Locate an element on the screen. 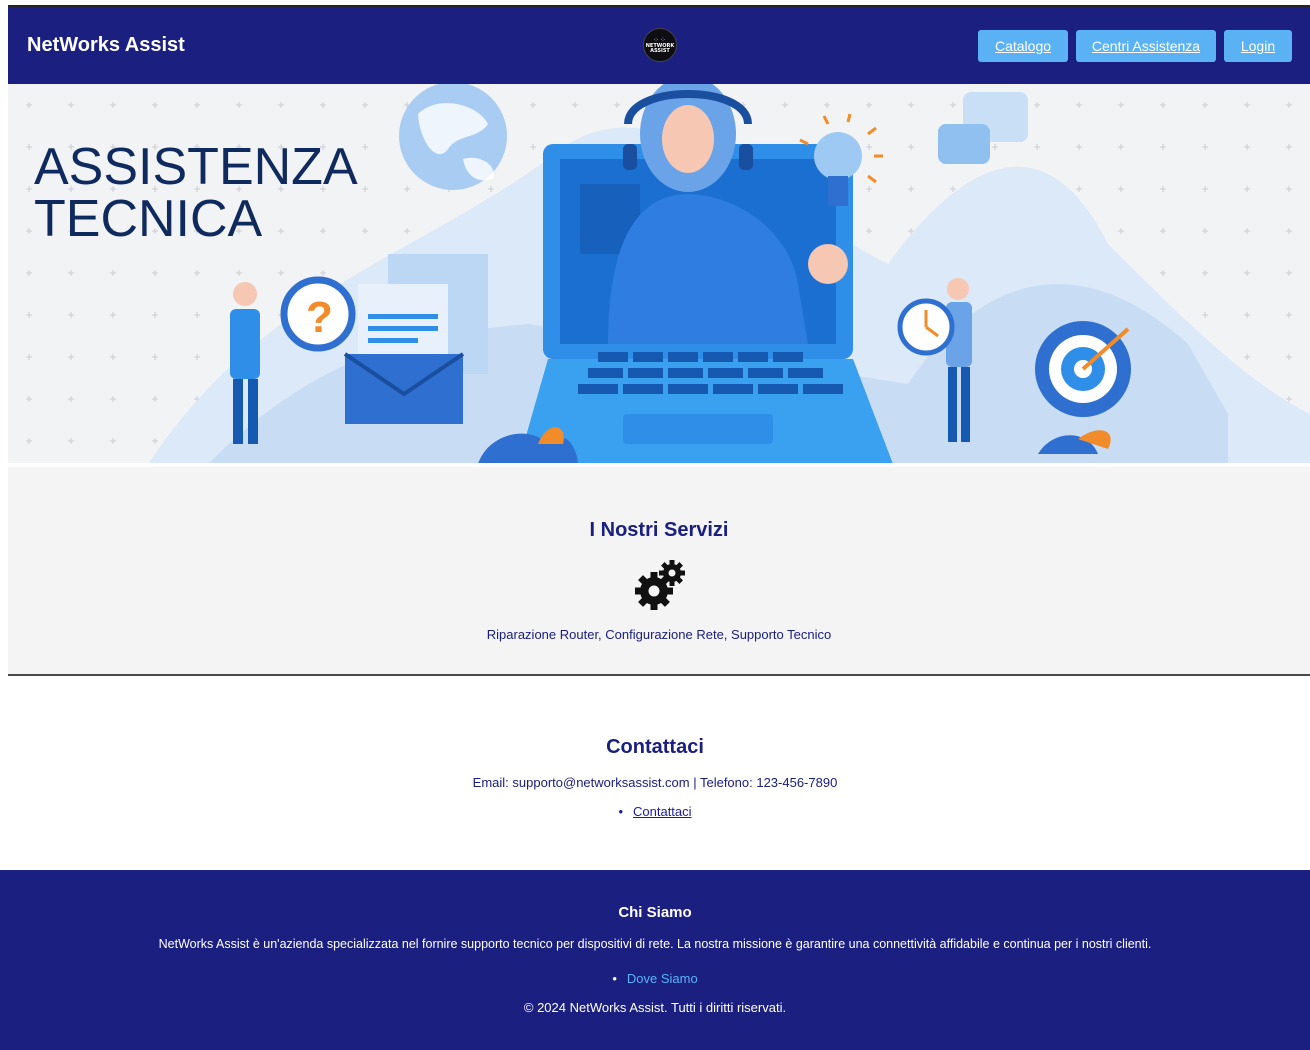 Image resolution: width=1310 pixels, height=1050 pixels. nav-centri-assistenza-button: Centri Assistenza is located at coordinates (1146, 46).